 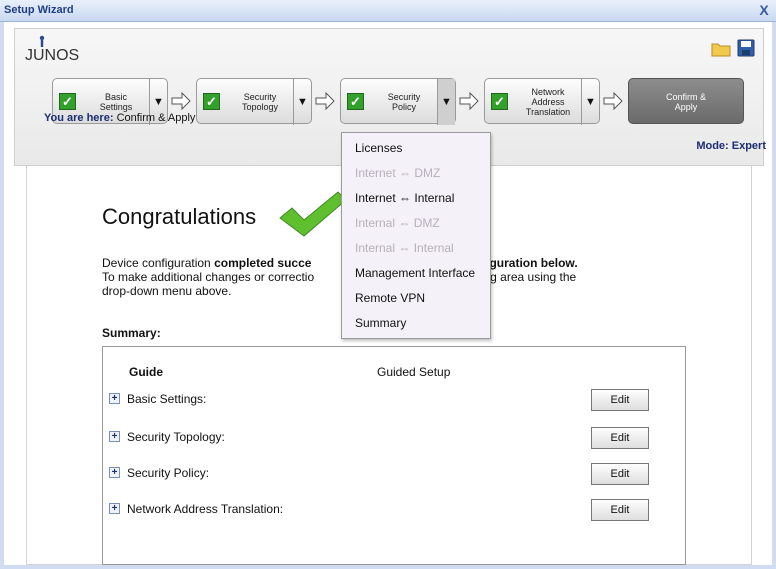 I want to click on logo-text: JUNOS, so click(x=52, y=55).